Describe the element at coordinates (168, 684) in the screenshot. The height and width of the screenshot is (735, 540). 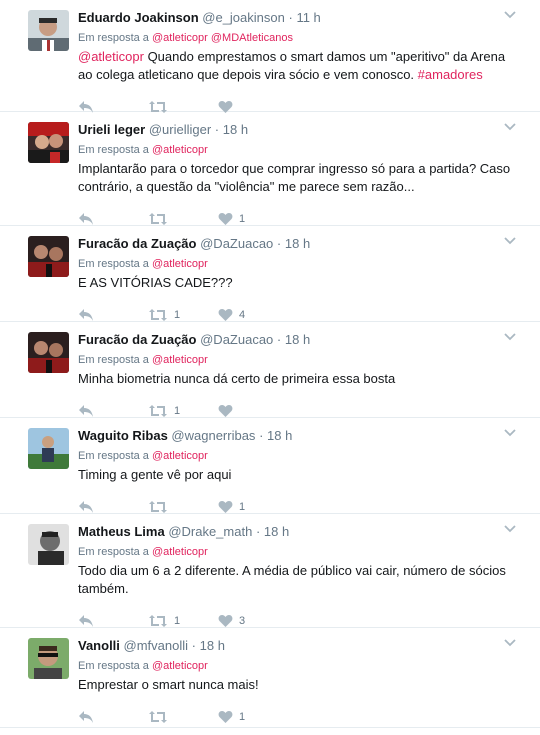
I see `tweet-text: Emprestar o smart nunca mais!` at that location.